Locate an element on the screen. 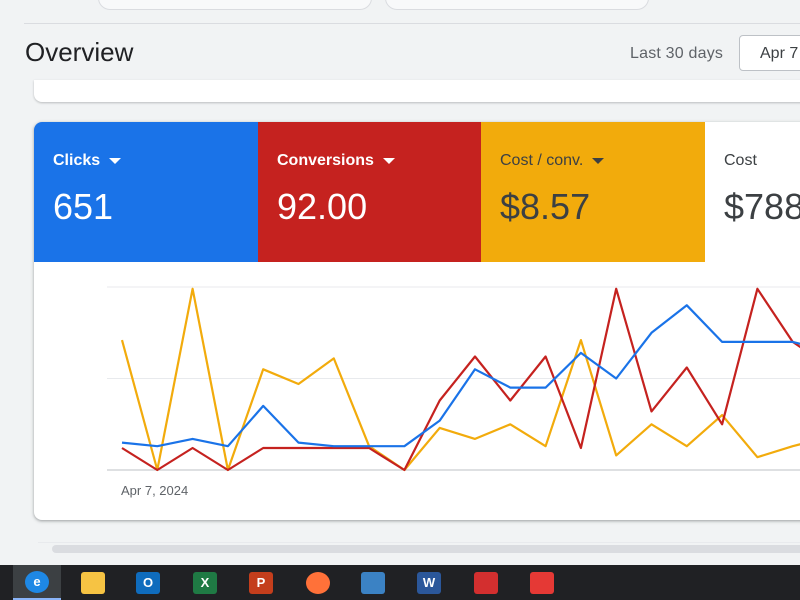  taskbar-button-word: W is located at coordinates (429, 582).